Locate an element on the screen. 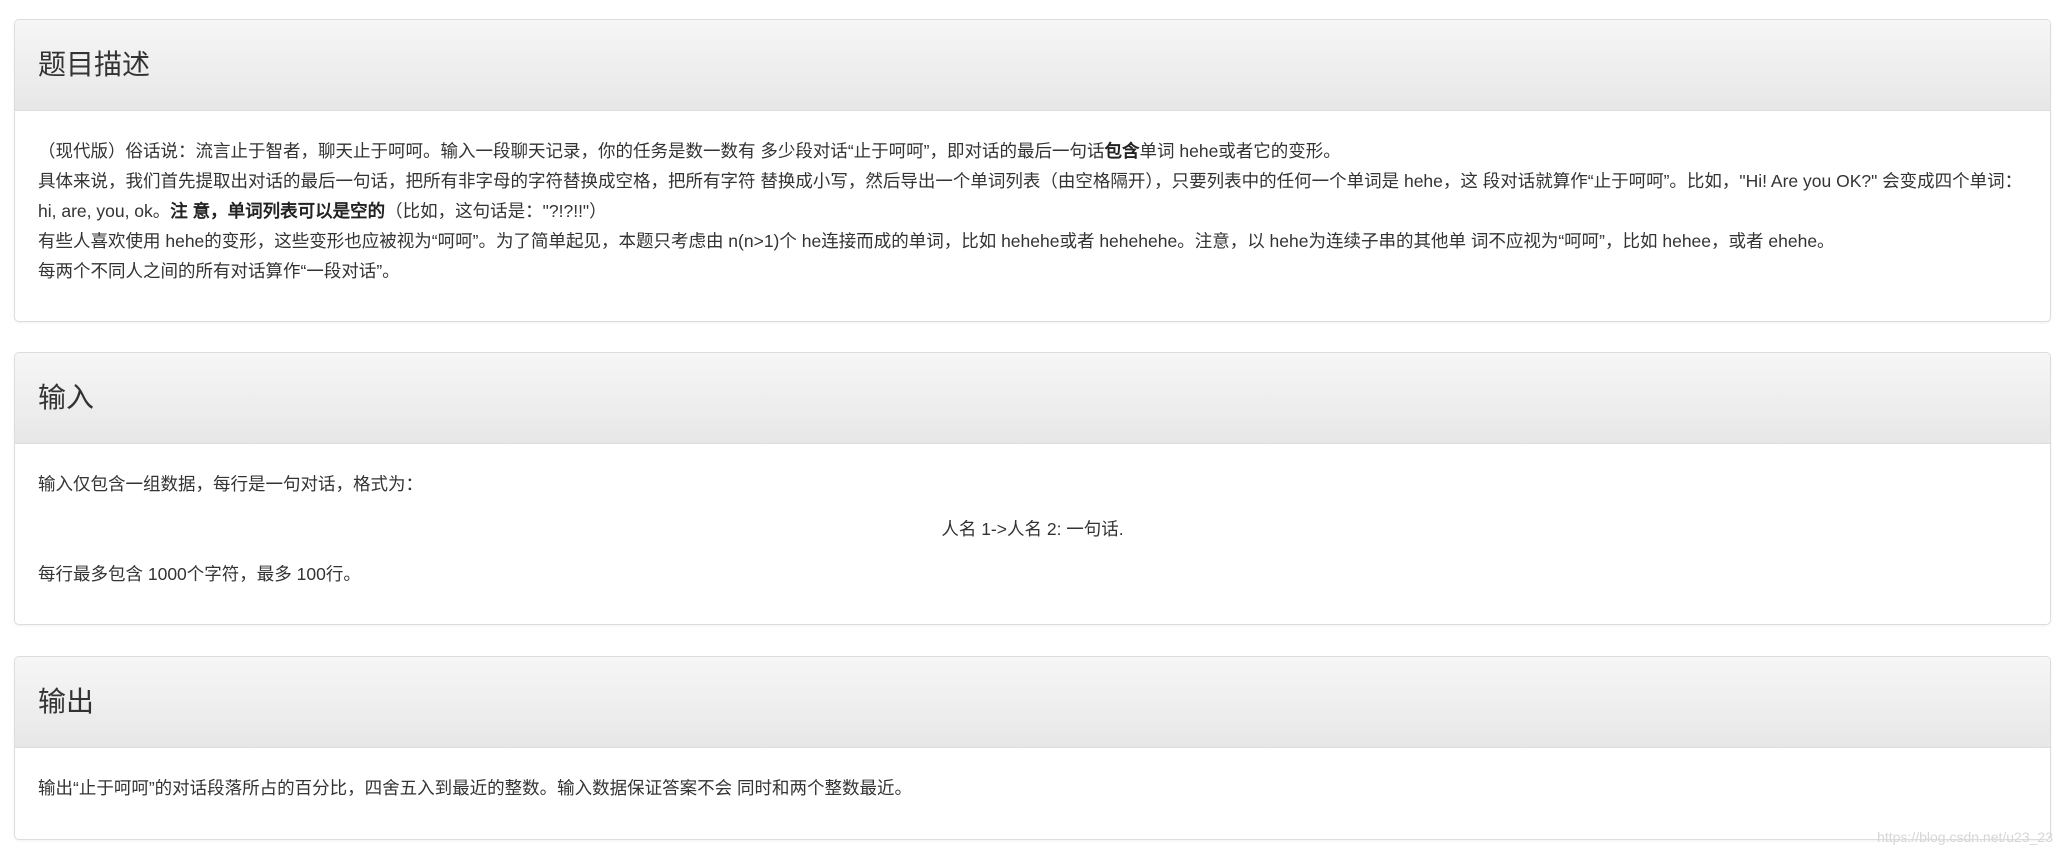 This screenshot has height=855, width=2061. output-title: 输出 is located at coordinates (66, 701).